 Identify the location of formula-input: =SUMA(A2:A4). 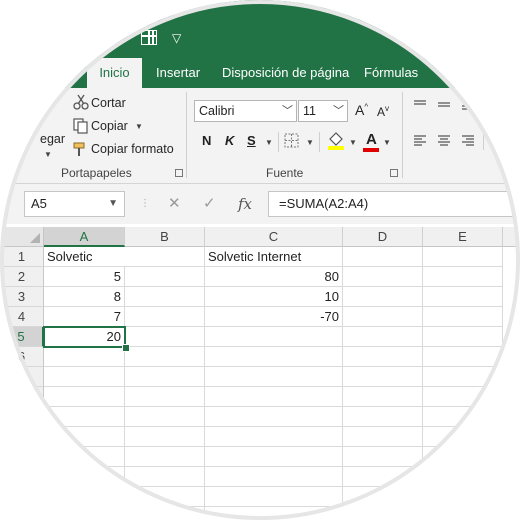
(394, 204).